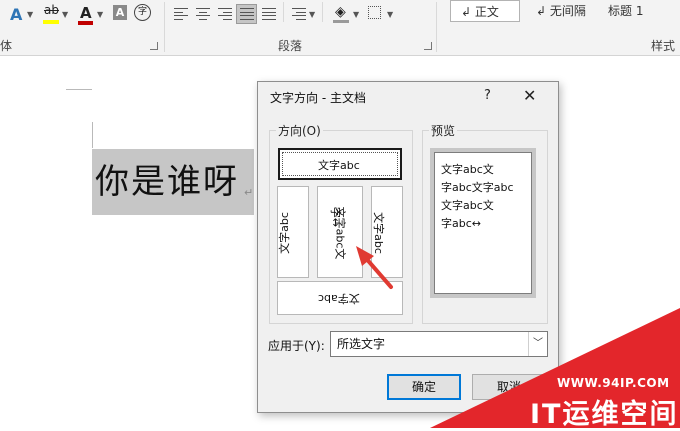 The height and width of the screenshot is (431, 680). What do you see at coordinates (483, 223) in the screenshot?
I see `preview-page: 文字abc文 字abc文字abc 文字abc文 字abc↔` at bounding box center [483, 223].